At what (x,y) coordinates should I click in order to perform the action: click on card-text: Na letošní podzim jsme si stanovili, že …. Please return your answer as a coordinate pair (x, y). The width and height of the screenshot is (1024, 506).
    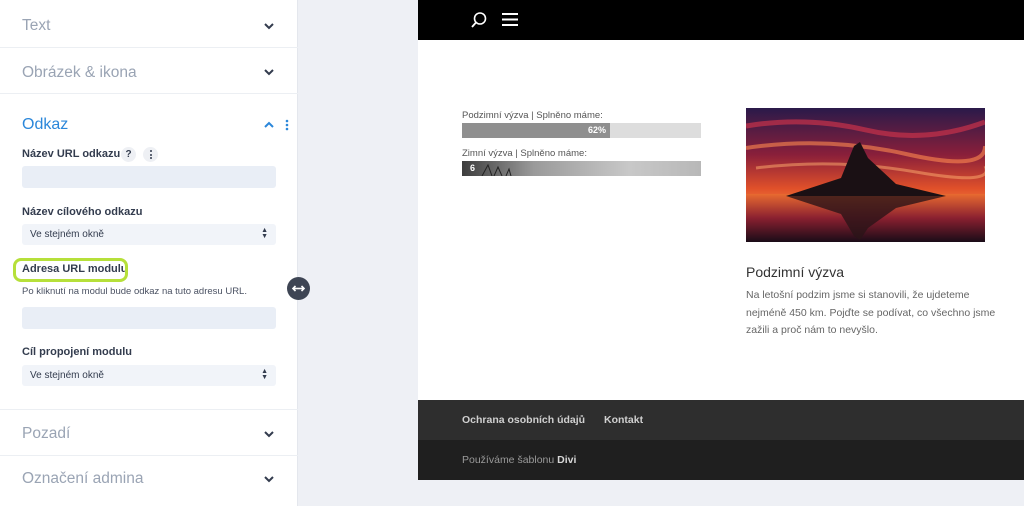
    Looking at the image, I should click on (871, 312).